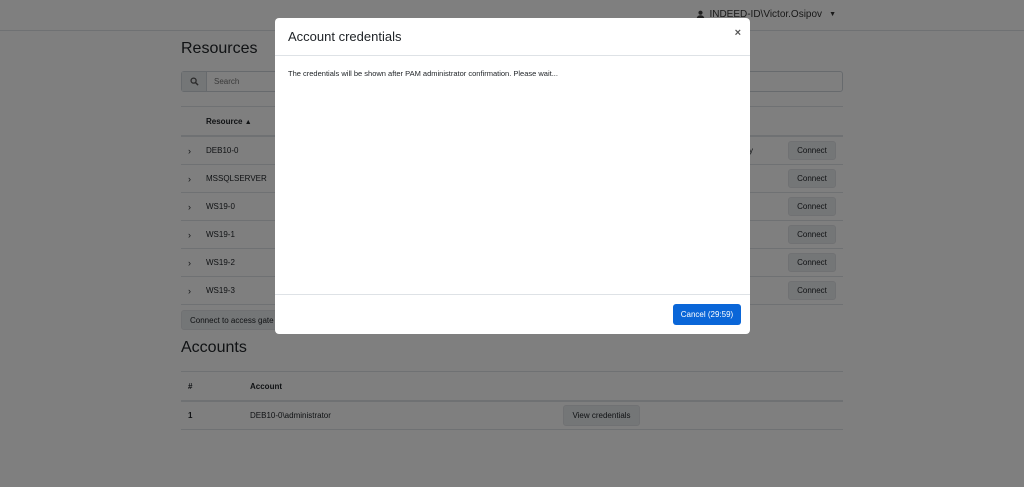 This screenshot has height=487, width=1024. Describe the element at coordinates (345, 36) in the screenshot. I see `modal-title: Account credentials` at that location.